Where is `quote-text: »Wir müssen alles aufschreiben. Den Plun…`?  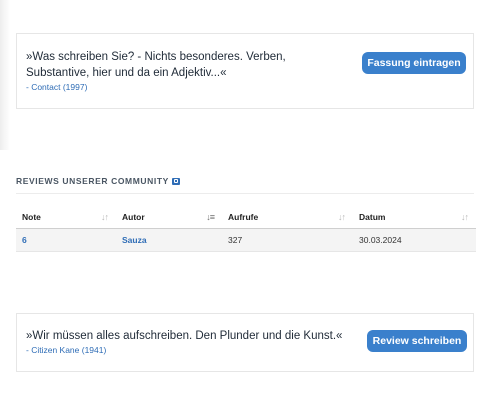 quote-text: »Wir müssen alles aufschreiben. Den Plun… is located at coordinates (184, 336).